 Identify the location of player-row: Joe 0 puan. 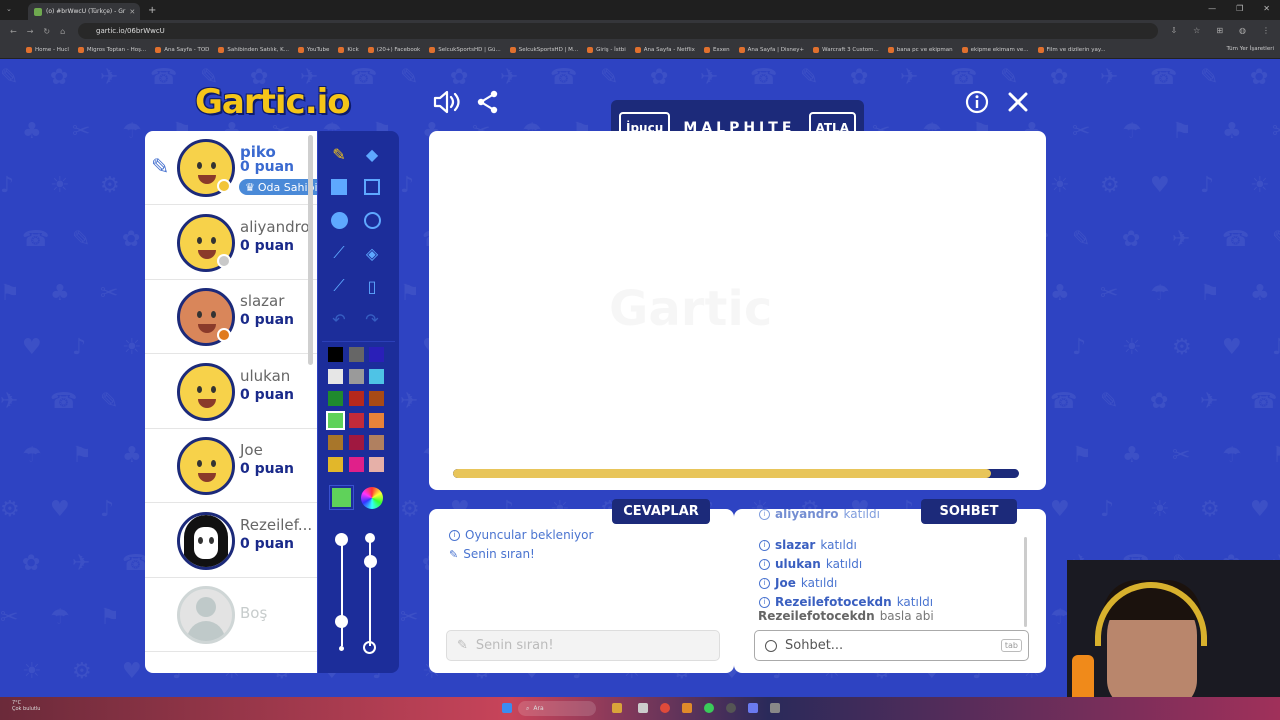
(231, 466).